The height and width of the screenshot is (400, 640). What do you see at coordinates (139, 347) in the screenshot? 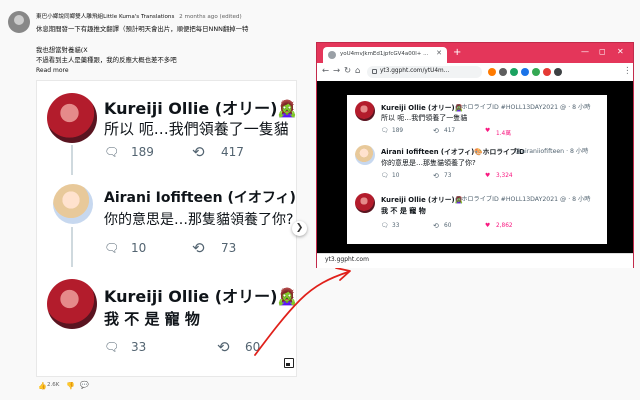
I see `tweet-3-replies: 33` at bounding box center [139, 347].